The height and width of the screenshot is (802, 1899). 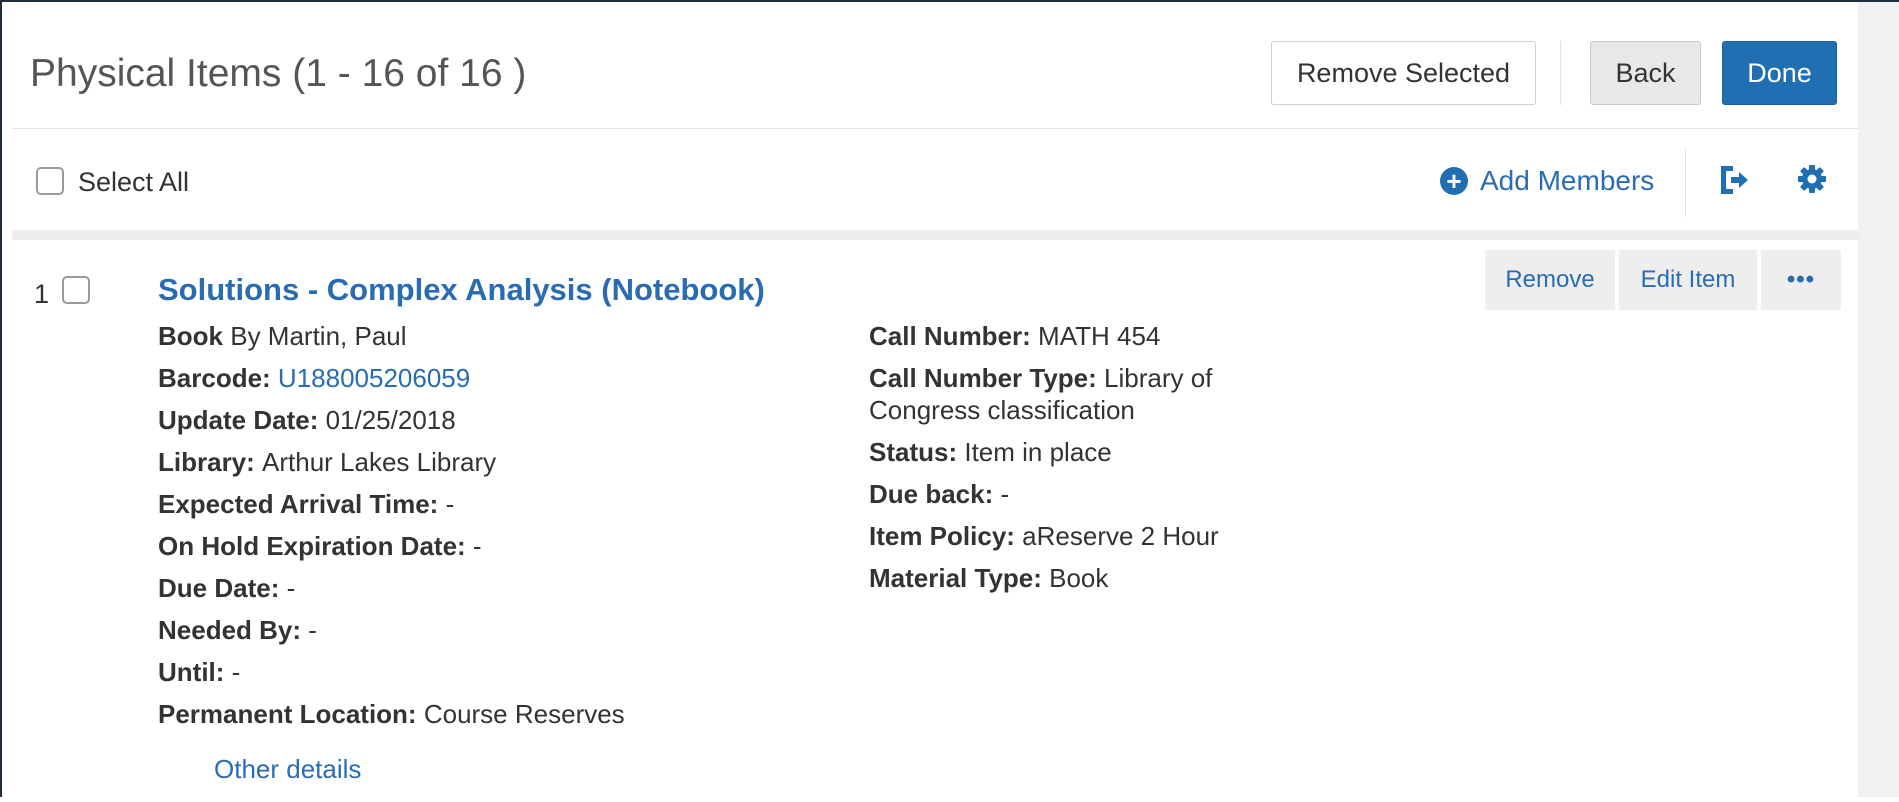 I want to click on add-members-button: + Add Members, so click(x=1547, y=181).